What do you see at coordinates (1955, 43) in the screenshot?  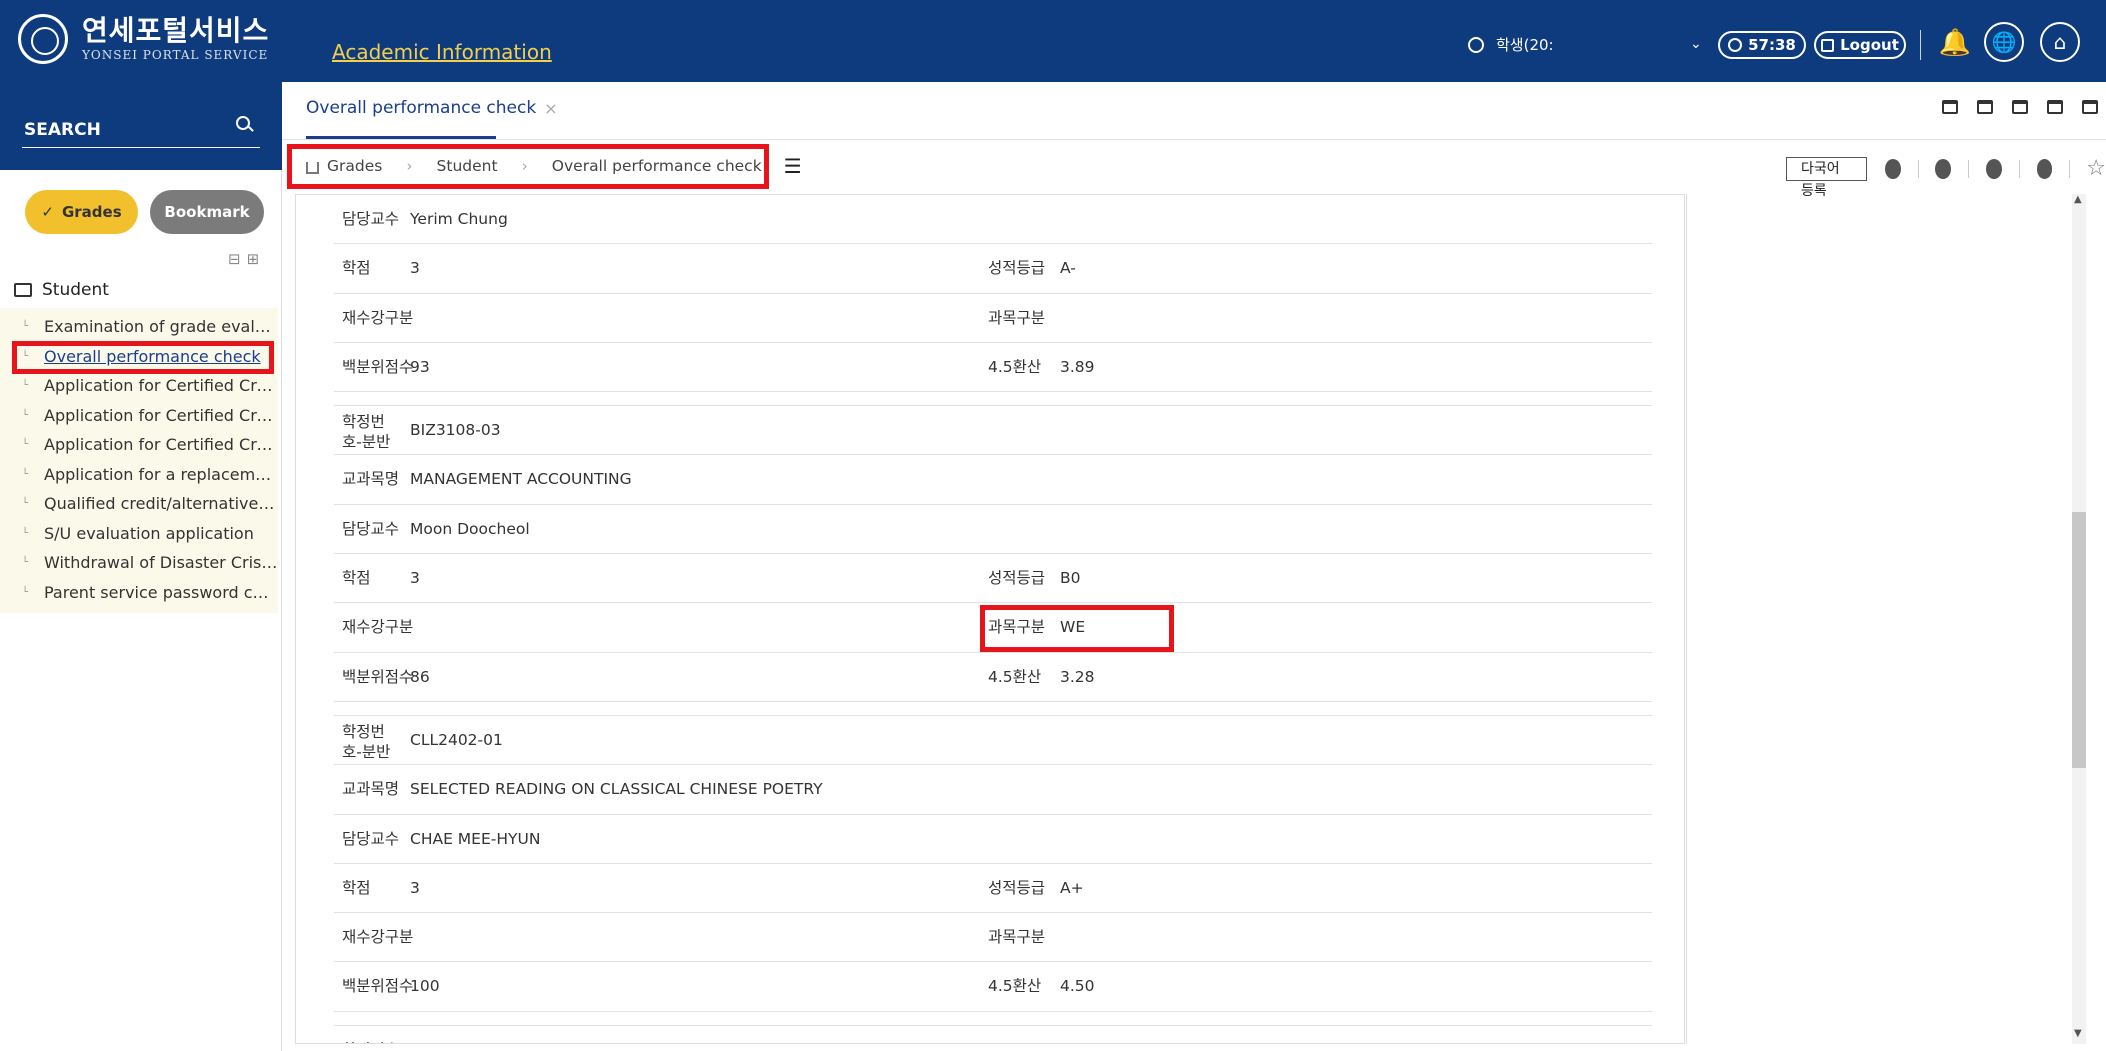 I see `notification-bell-icon: 🔔` at bounding box center [1955, 43].